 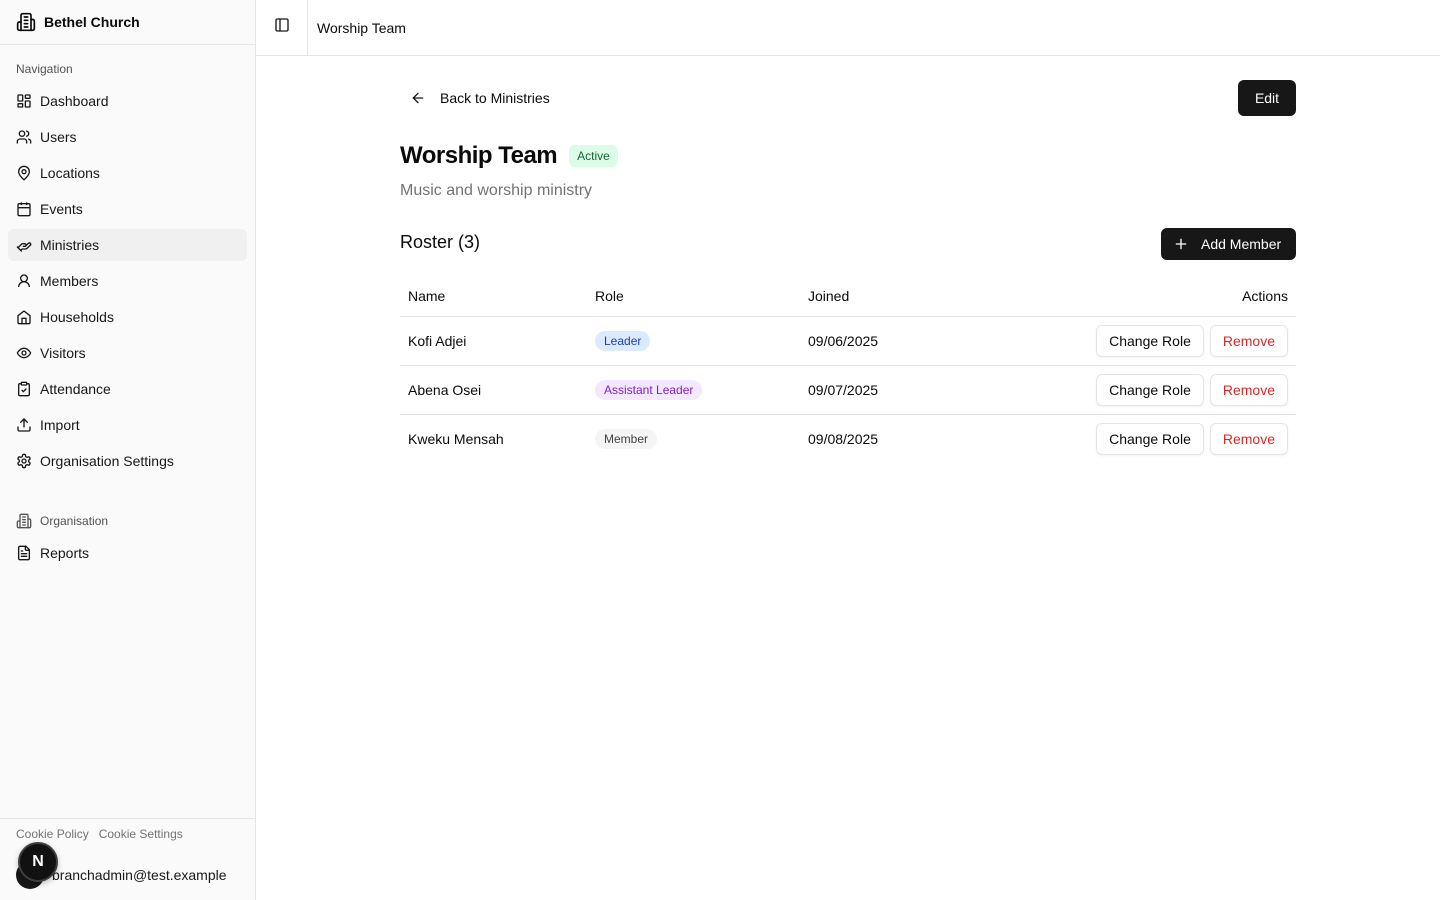 I want to click on back-label: Back to Ministries, so click(x=495, y=98).